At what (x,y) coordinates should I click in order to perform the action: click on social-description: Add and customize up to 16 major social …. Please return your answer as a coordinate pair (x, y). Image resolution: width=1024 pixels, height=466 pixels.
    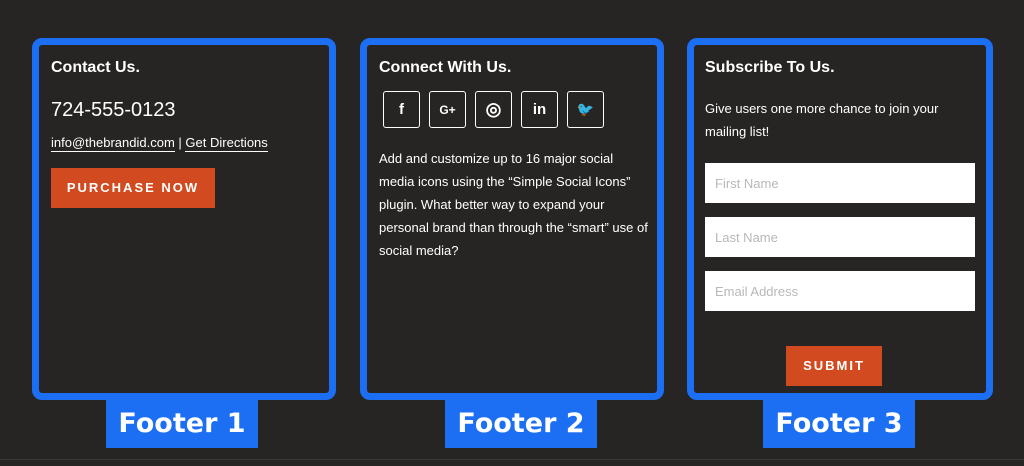
    Looking at the image, I should click on (513, 204).